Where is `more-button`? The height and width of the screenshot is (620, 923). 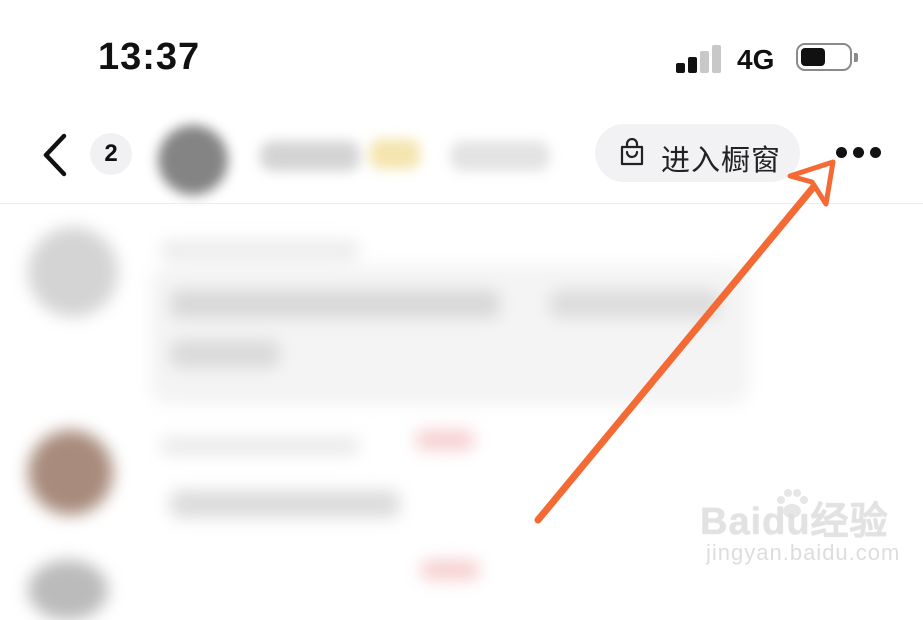
more-button is located at coordinates (858, 153).